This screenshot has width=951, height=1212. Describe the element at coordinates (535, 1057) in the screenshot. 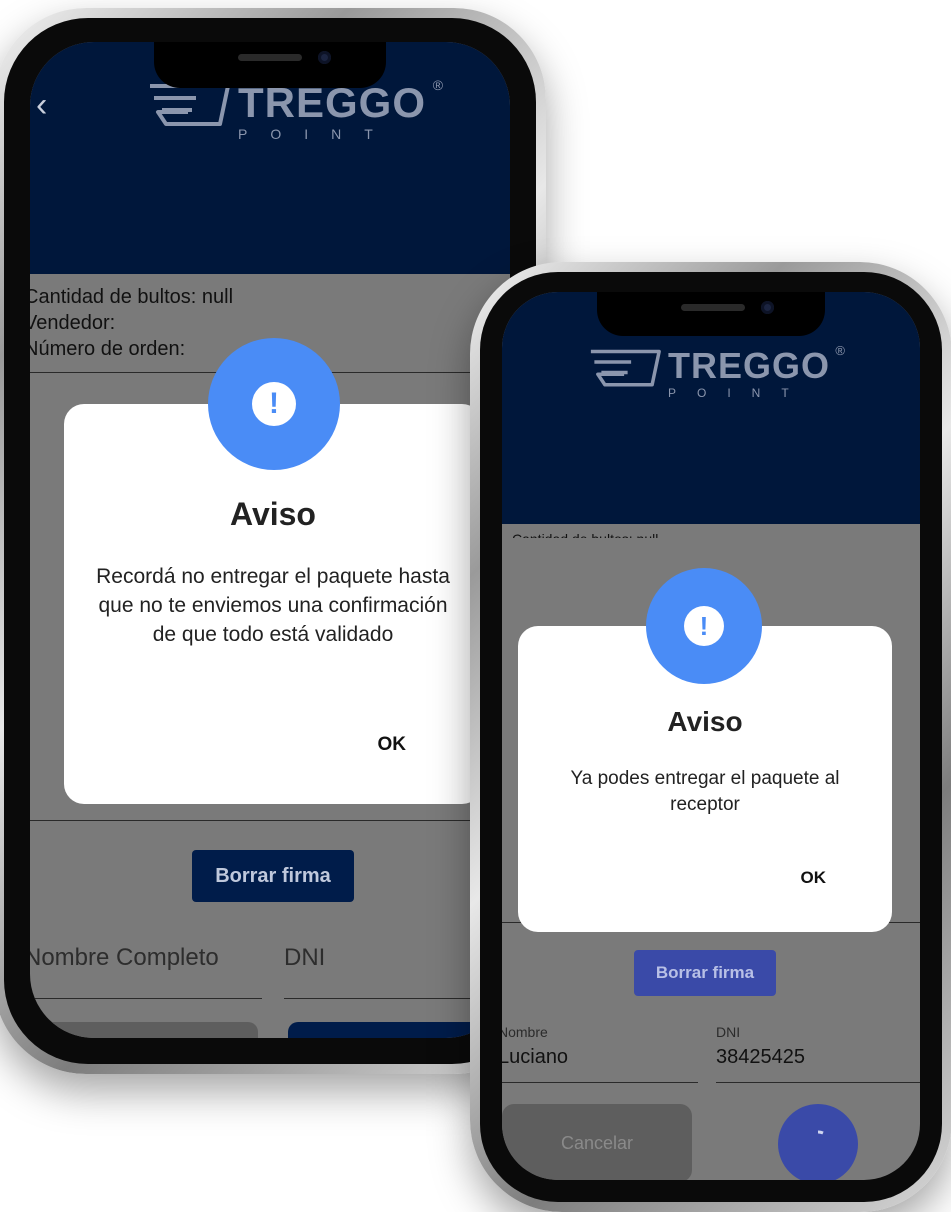

I see `nombre-input: Luciano` at that location.